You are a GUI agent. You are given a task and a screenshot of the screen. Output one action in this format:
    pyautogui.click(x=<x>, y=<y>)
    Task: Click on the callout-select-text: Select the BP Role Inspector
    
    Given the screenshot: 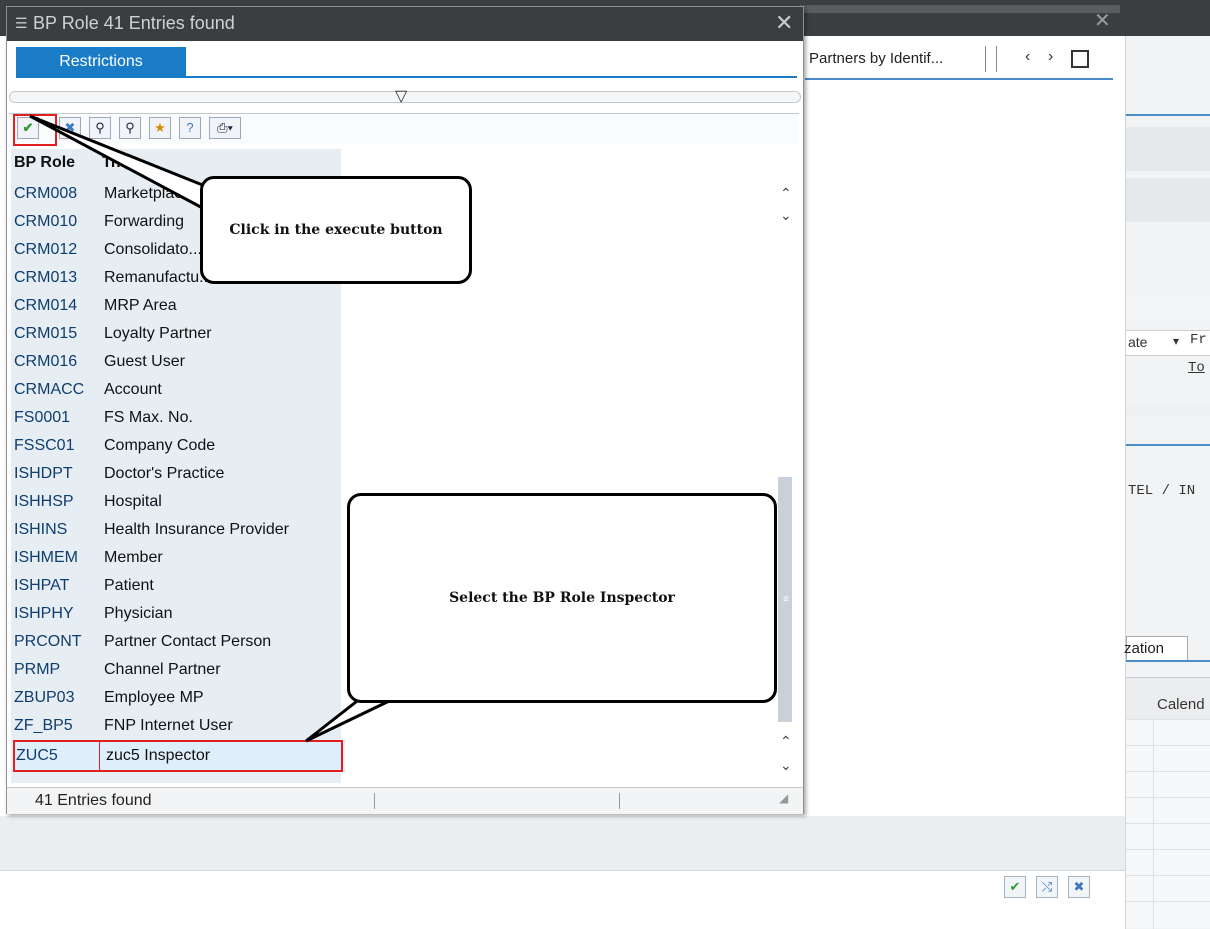 What is the action you would take?
    pyautogui.click(x=562, y=598)
    